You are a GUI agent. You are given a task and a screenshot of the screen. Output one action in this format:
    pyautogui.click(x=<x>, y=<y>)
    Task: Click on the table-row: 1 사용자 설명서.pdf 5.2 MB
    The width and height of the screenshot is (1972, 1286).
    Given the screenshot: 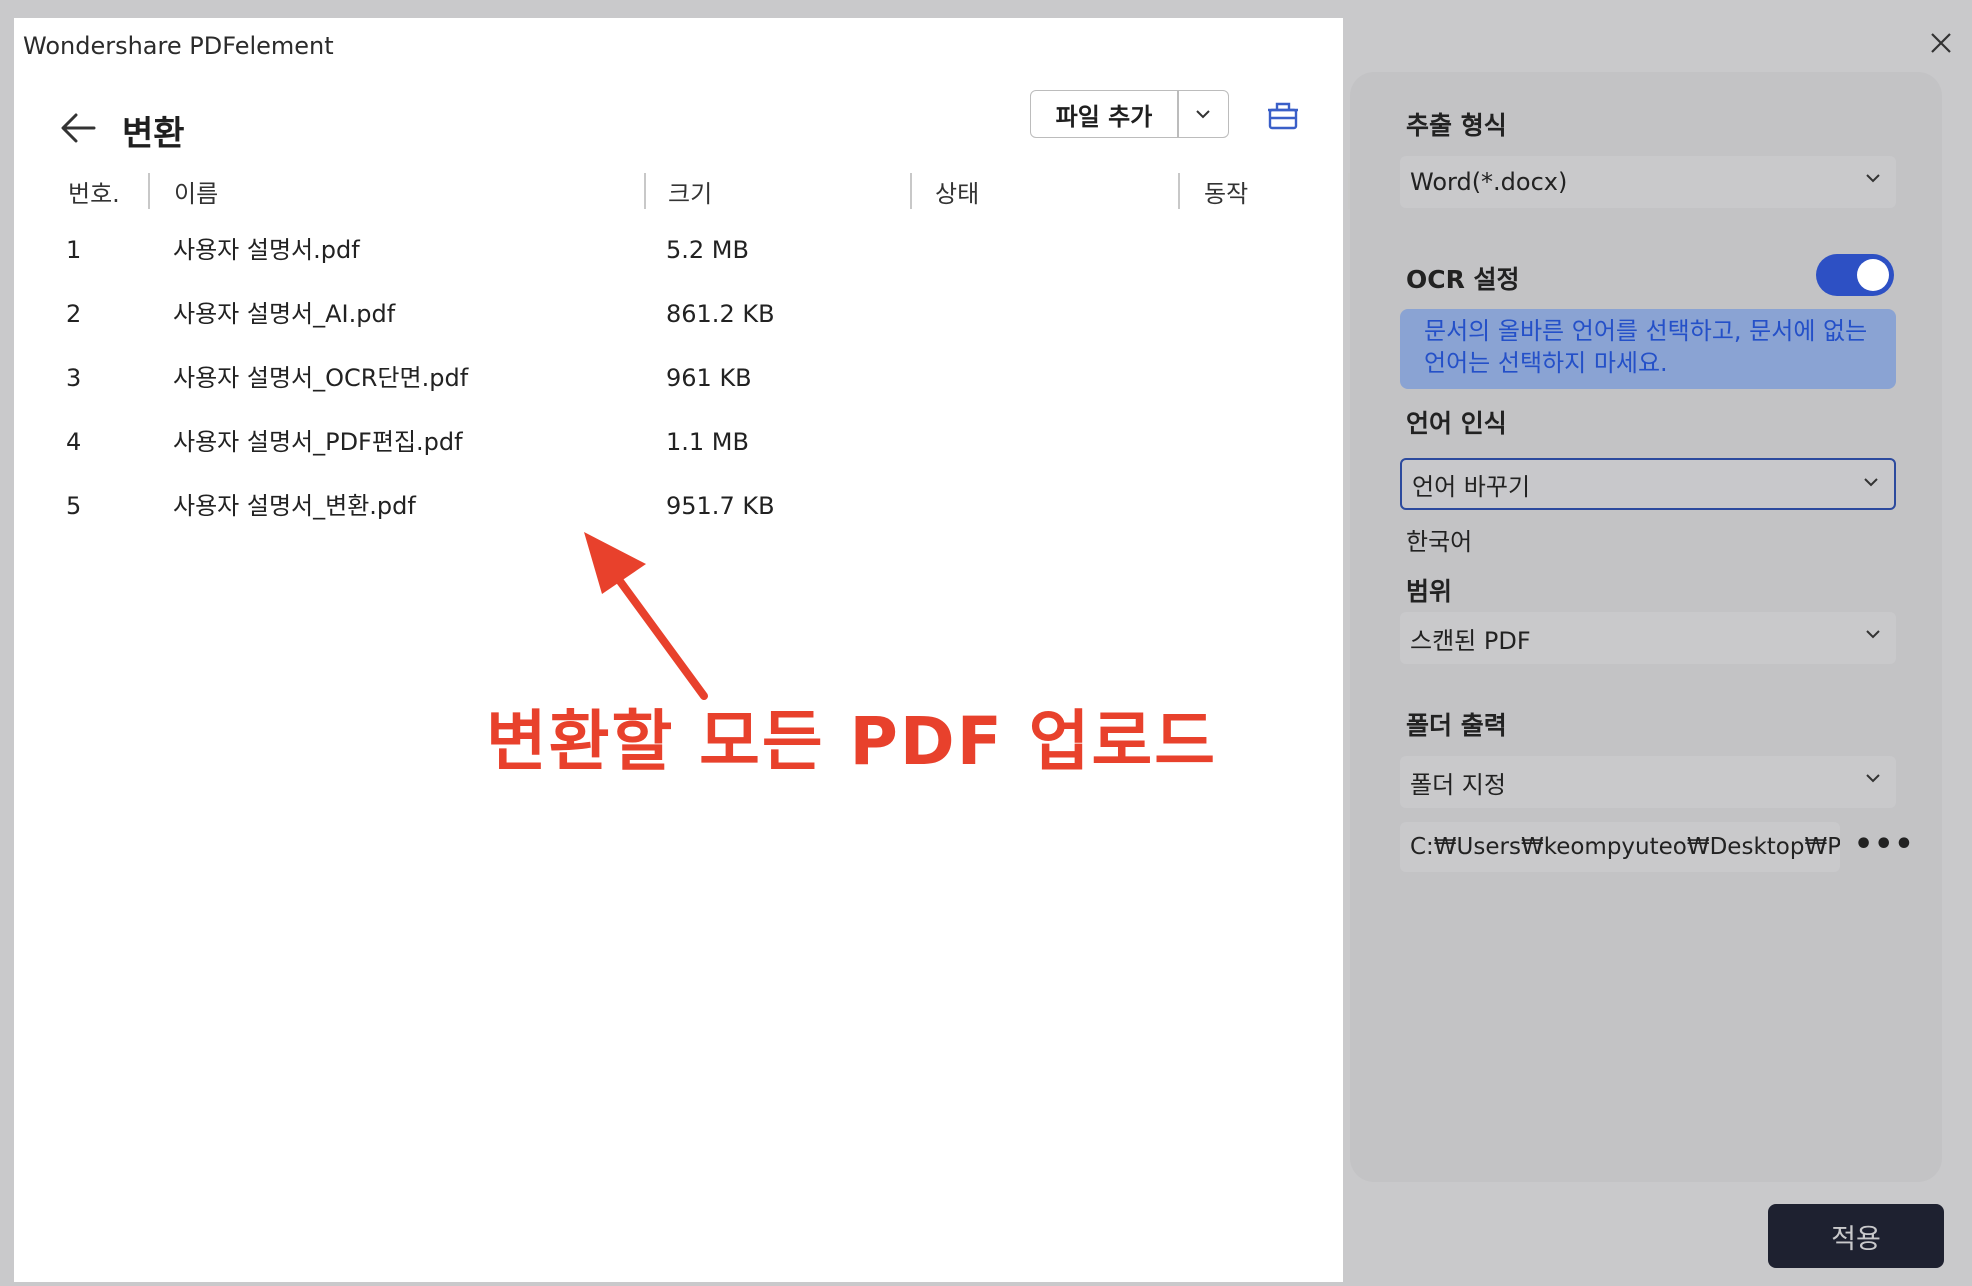 What is the action you would take?
    pyautogui.click(x=678, y=250)
    